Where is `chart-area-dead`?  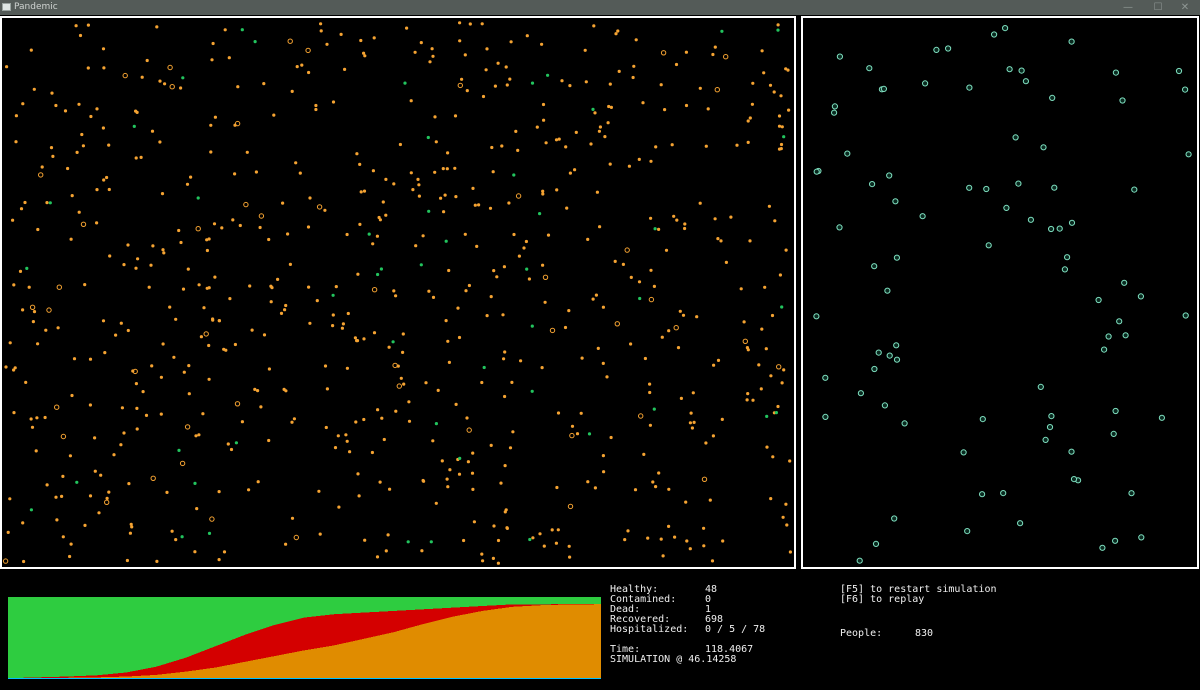 chart-area-dead is located at coordinates (304, 678).